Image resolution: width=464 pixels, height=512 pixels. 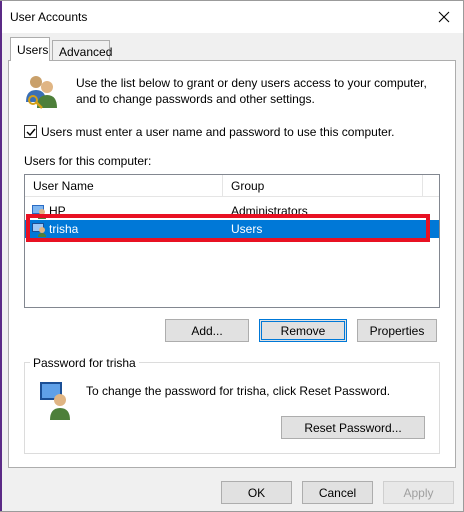 I want to click on password-groupbox-title: Password for trisha, so click(x=84, y=363).